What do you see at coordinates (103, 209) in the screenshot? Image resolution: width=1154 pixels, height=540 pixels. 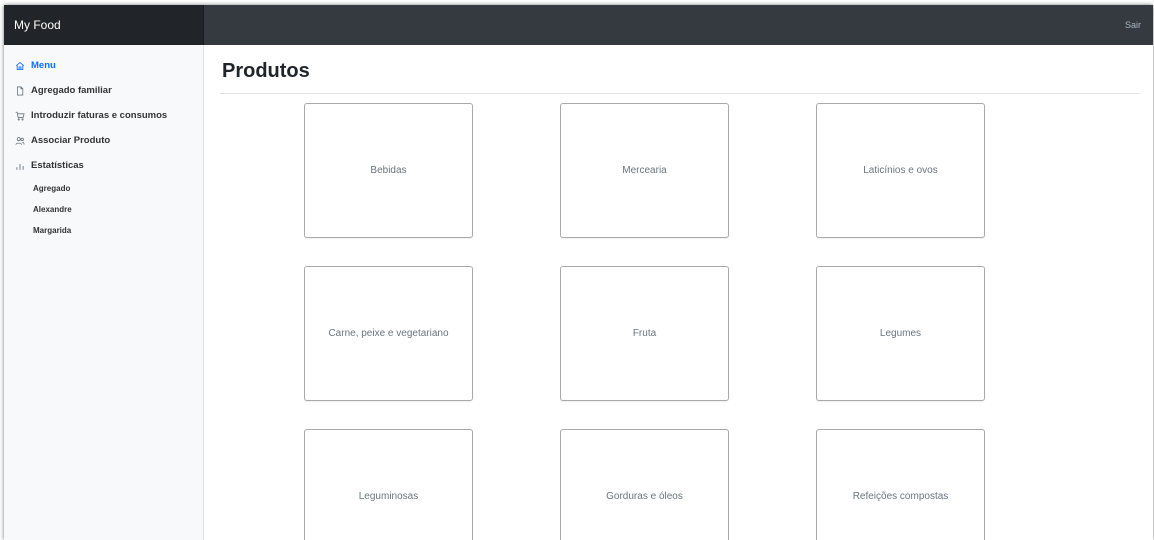 I see `sidebar-subitem-alexandre: Alexandre` at bounding box center [103, 209].